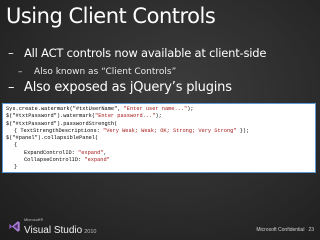  What do you see at coordinates (105, 152) in the screenshot?
I see `code-text: ,` at bounding box center [105, 152].